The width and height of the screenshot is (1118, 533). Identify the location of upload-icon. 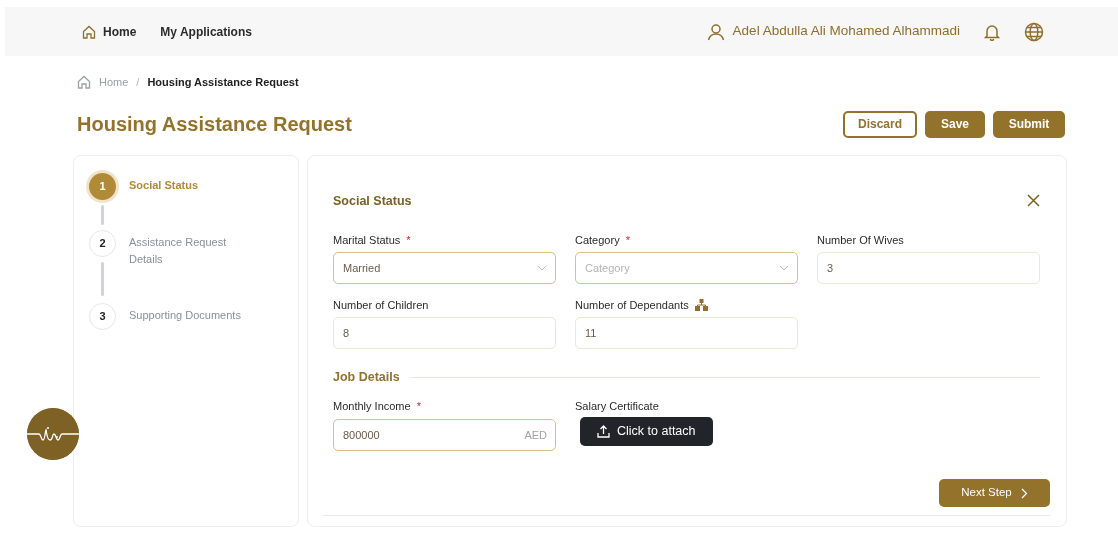
(603, 431).